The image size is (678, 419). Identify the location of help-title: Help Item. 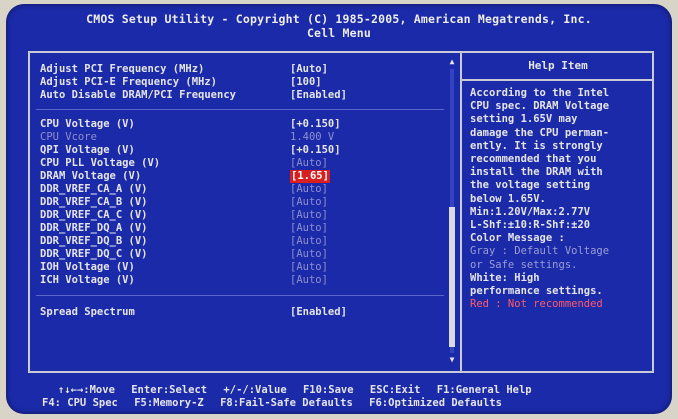
(558, 67).